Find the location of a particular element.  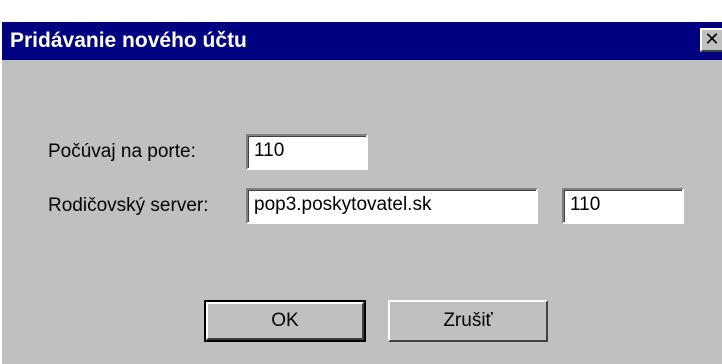

close-button: ✕ is located at coordinates (711, 40).